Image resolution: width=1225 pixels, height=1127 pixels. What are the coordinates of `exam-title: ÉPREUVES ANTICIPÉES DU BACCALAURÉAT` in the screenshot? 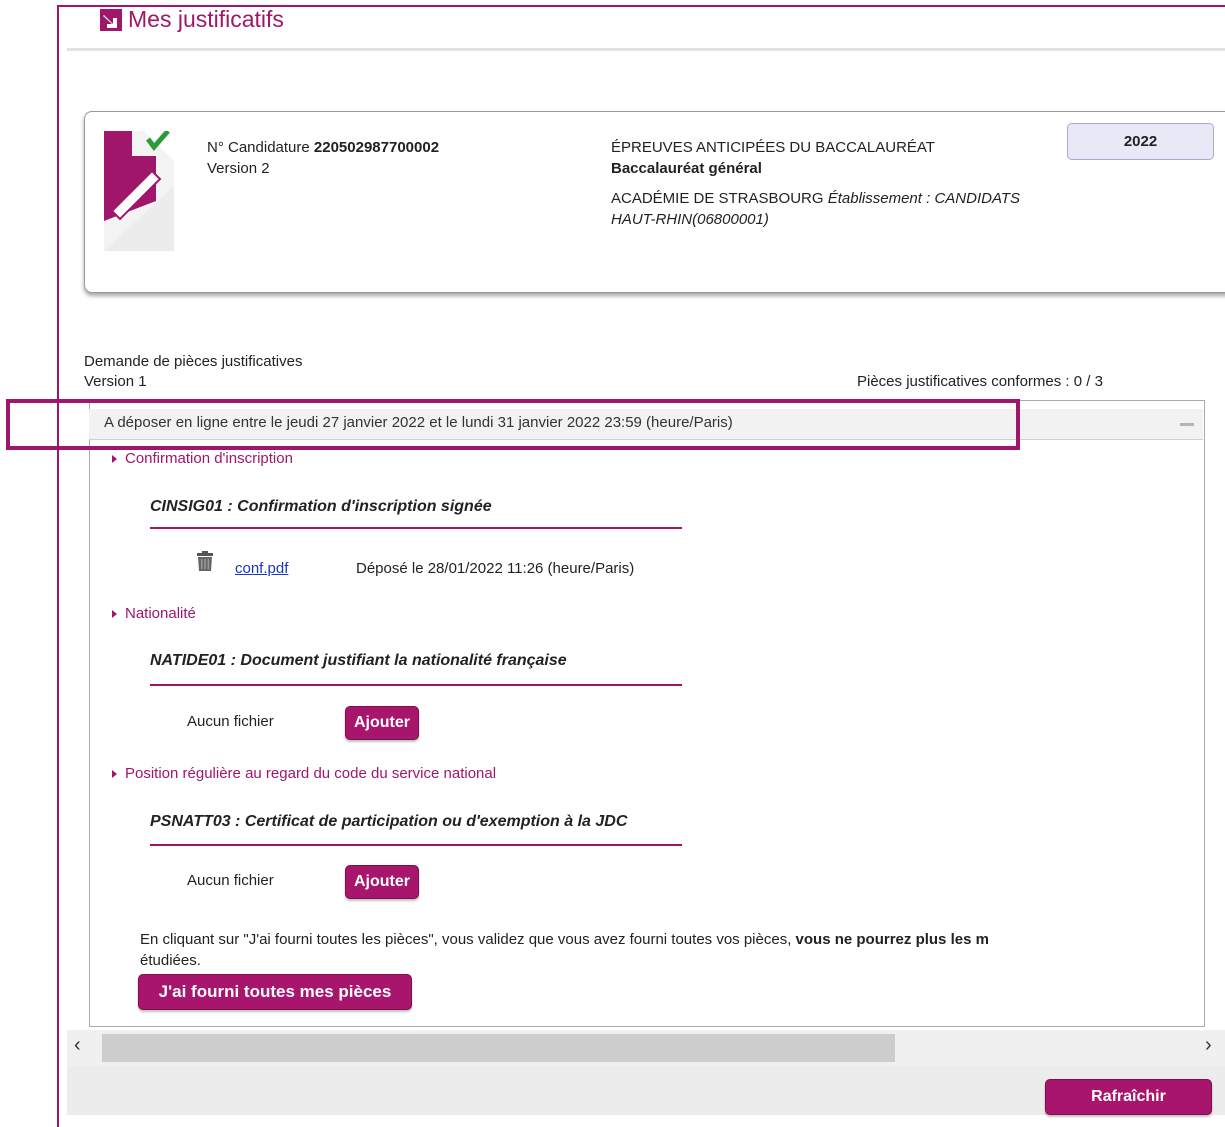 It's located at (773, 147).